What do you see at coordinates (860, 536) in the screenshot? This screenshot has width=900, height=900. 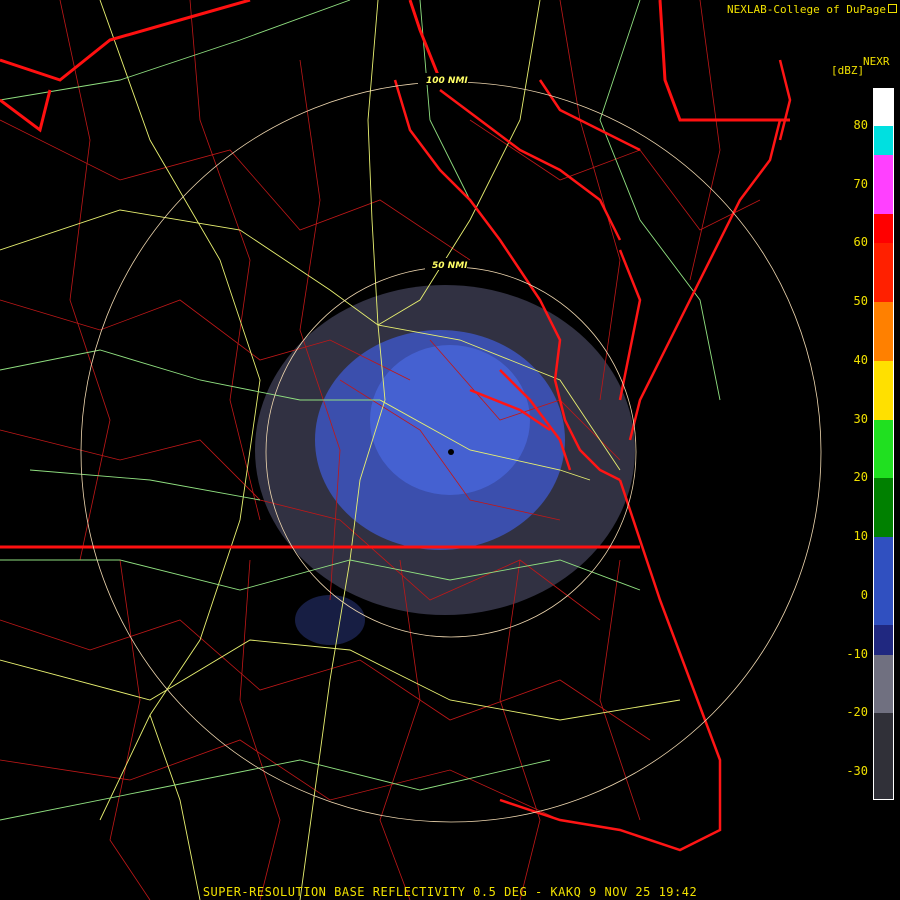 I see `color-scale-tick: 10` at bounding box center [860, 536].